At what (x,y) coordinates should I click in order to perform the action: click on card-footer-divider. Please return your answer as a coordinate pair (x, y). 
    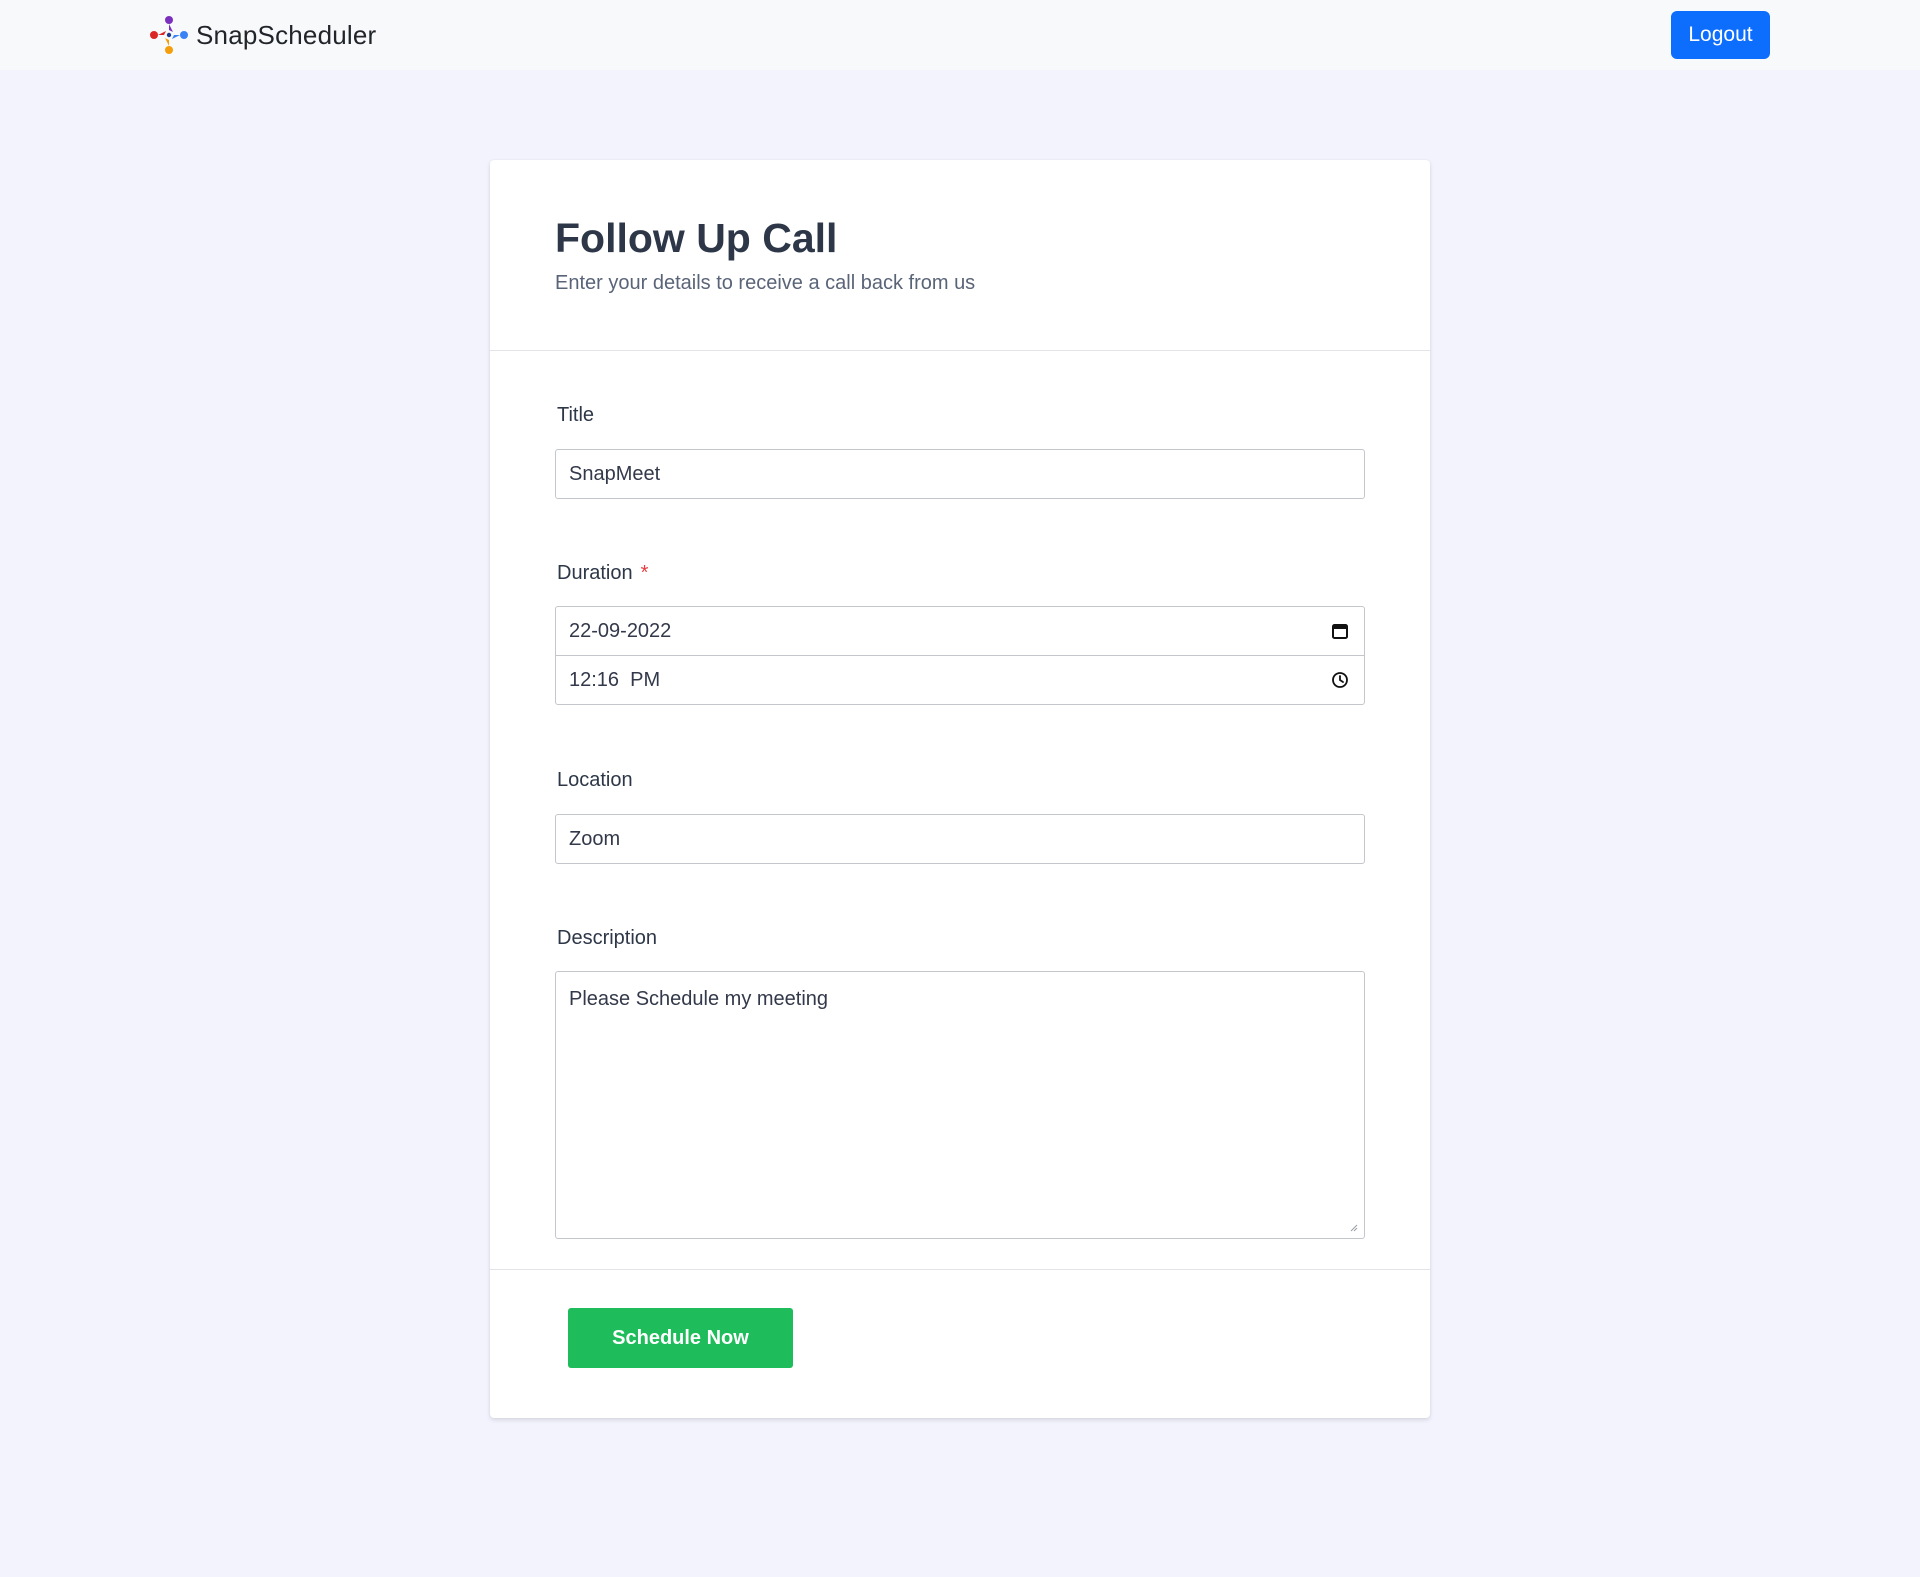
    Looking at the image, I should click on (960, 1269).